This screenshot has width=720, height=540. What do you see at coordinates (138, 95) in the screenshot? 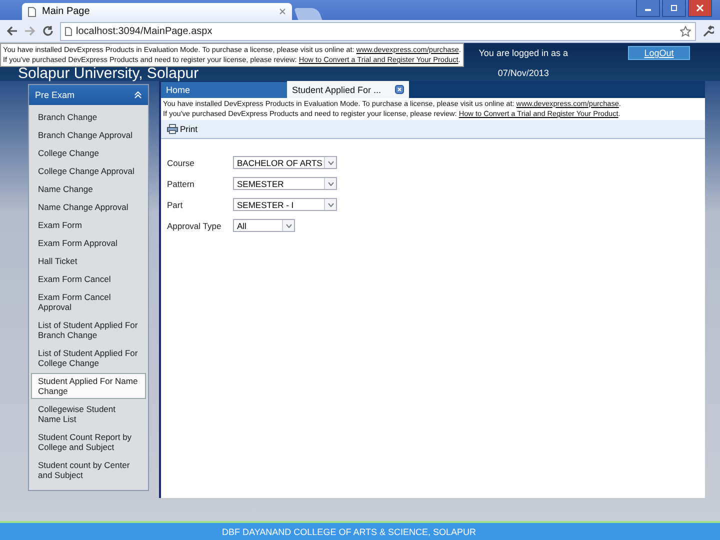
I see `collapse-icon` at bounding box center [138, 95].